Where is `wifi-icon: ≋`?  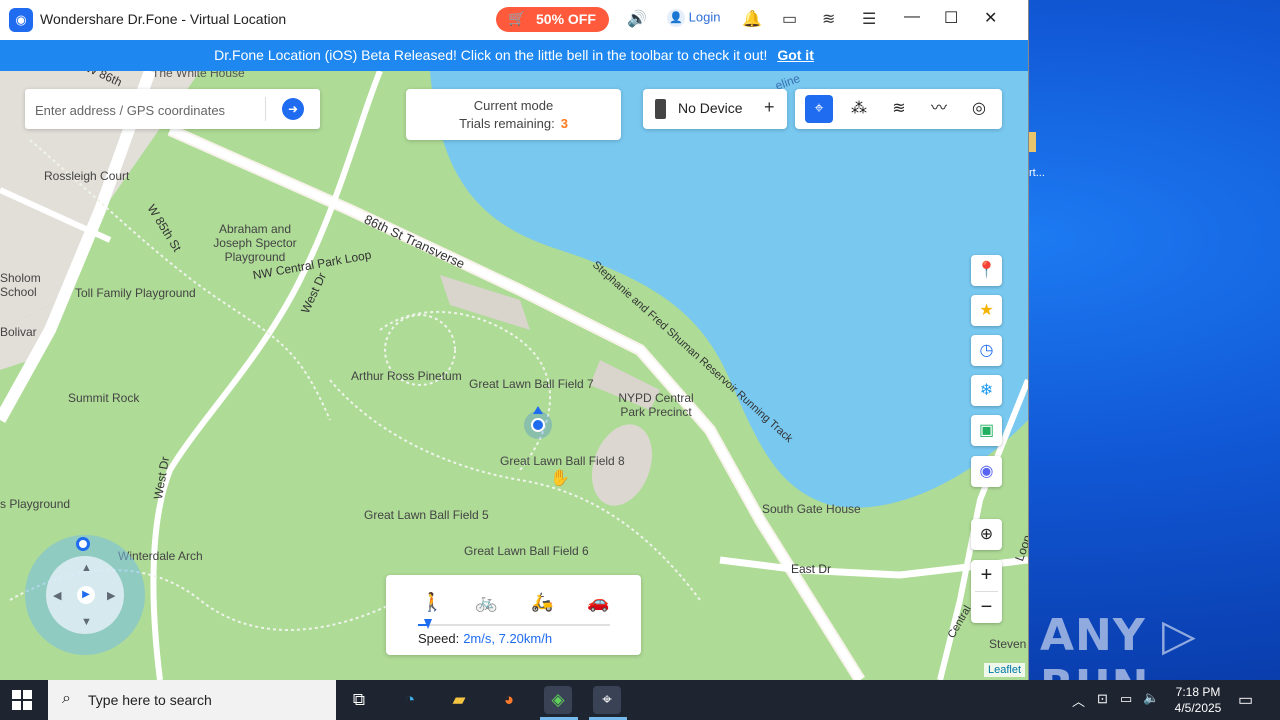 wifi-icon: ≋ is located at coordinates (828, 19).